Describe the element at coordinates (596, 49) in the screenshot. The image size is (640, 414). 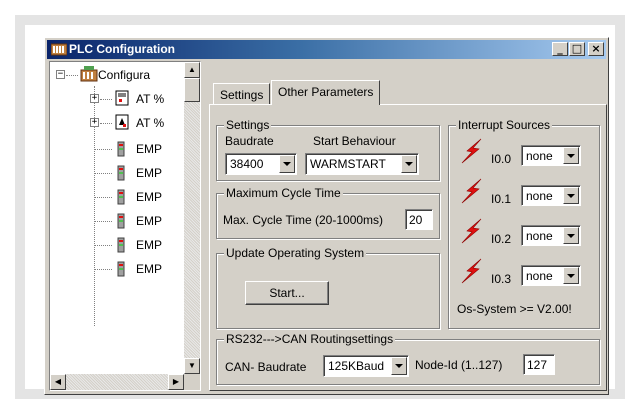
I see `close-button: ×` at that location.